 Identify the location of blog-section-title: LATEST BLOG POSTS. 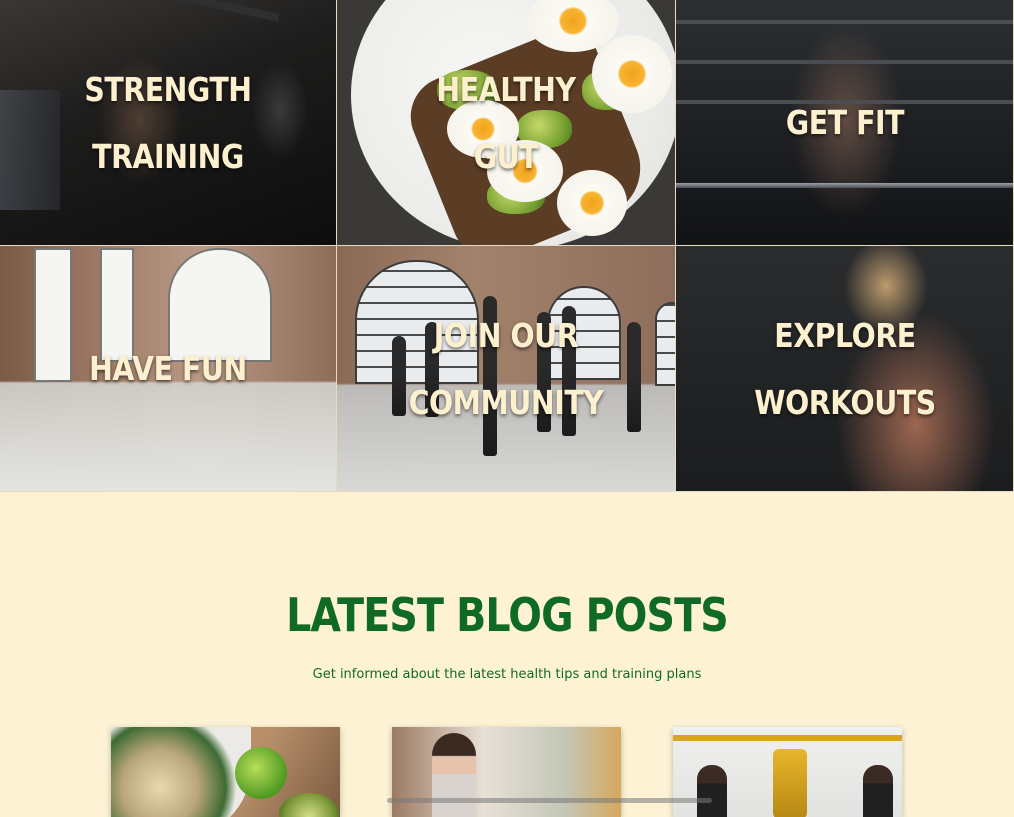
(507, 615).